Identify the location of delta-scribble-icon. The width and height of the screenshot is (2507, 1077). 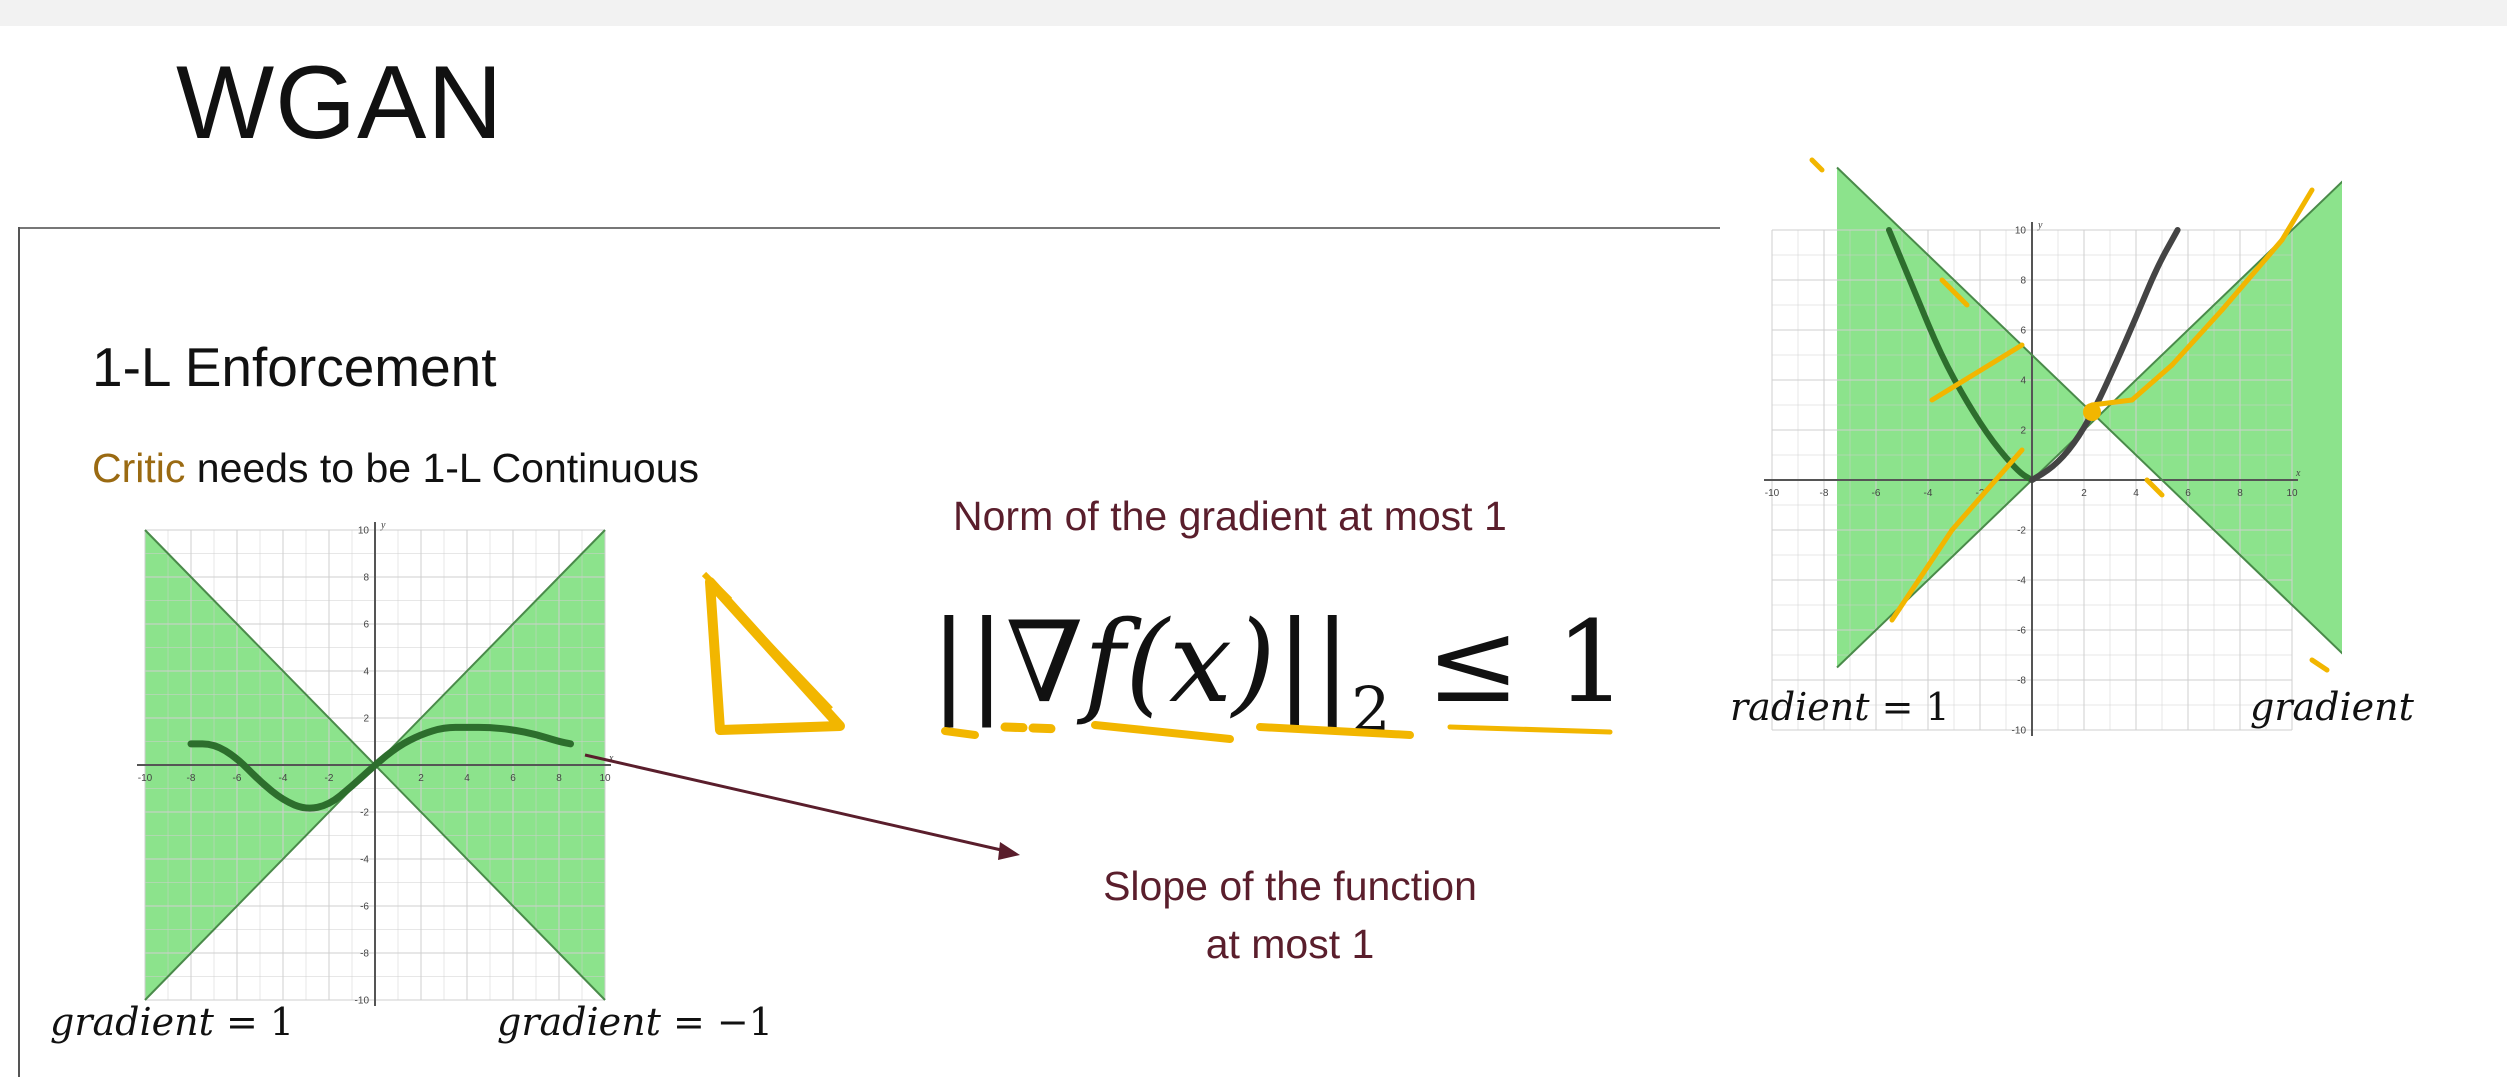
(773, 653).